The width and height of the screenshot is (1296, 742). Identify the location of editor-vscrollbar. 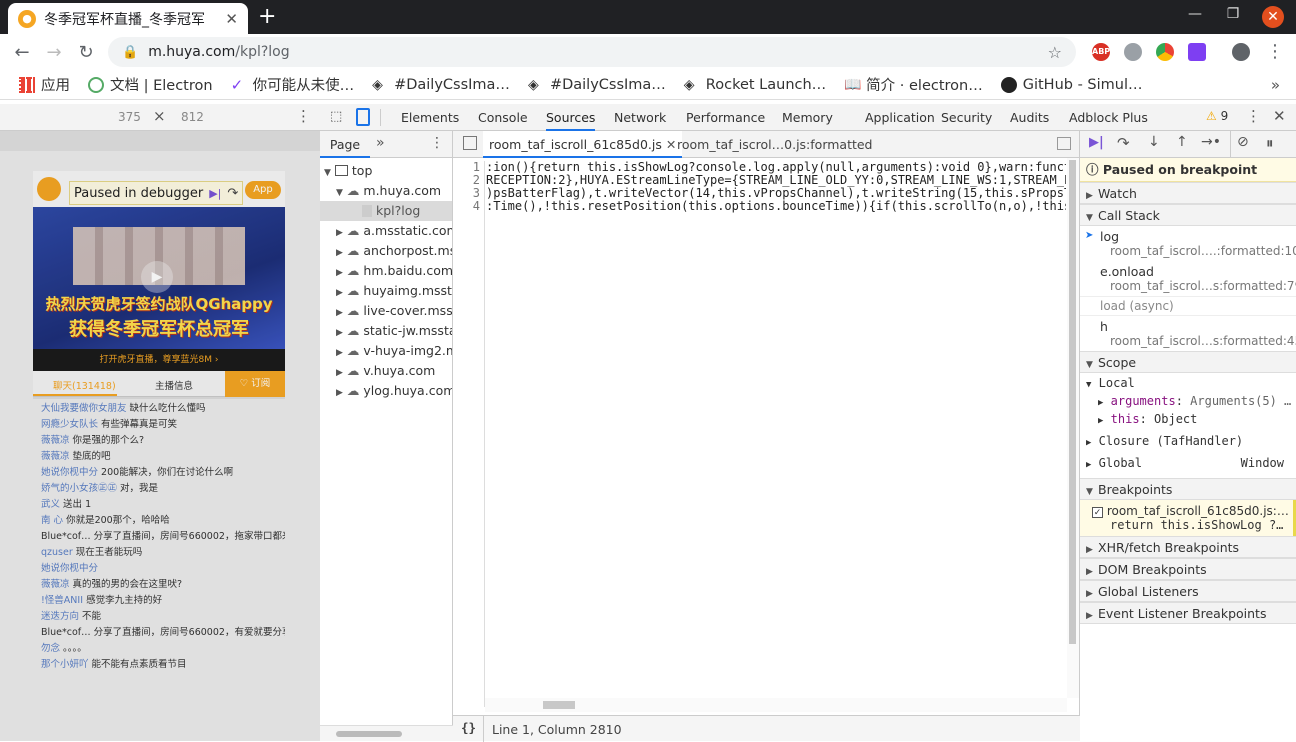
(1073, 428).